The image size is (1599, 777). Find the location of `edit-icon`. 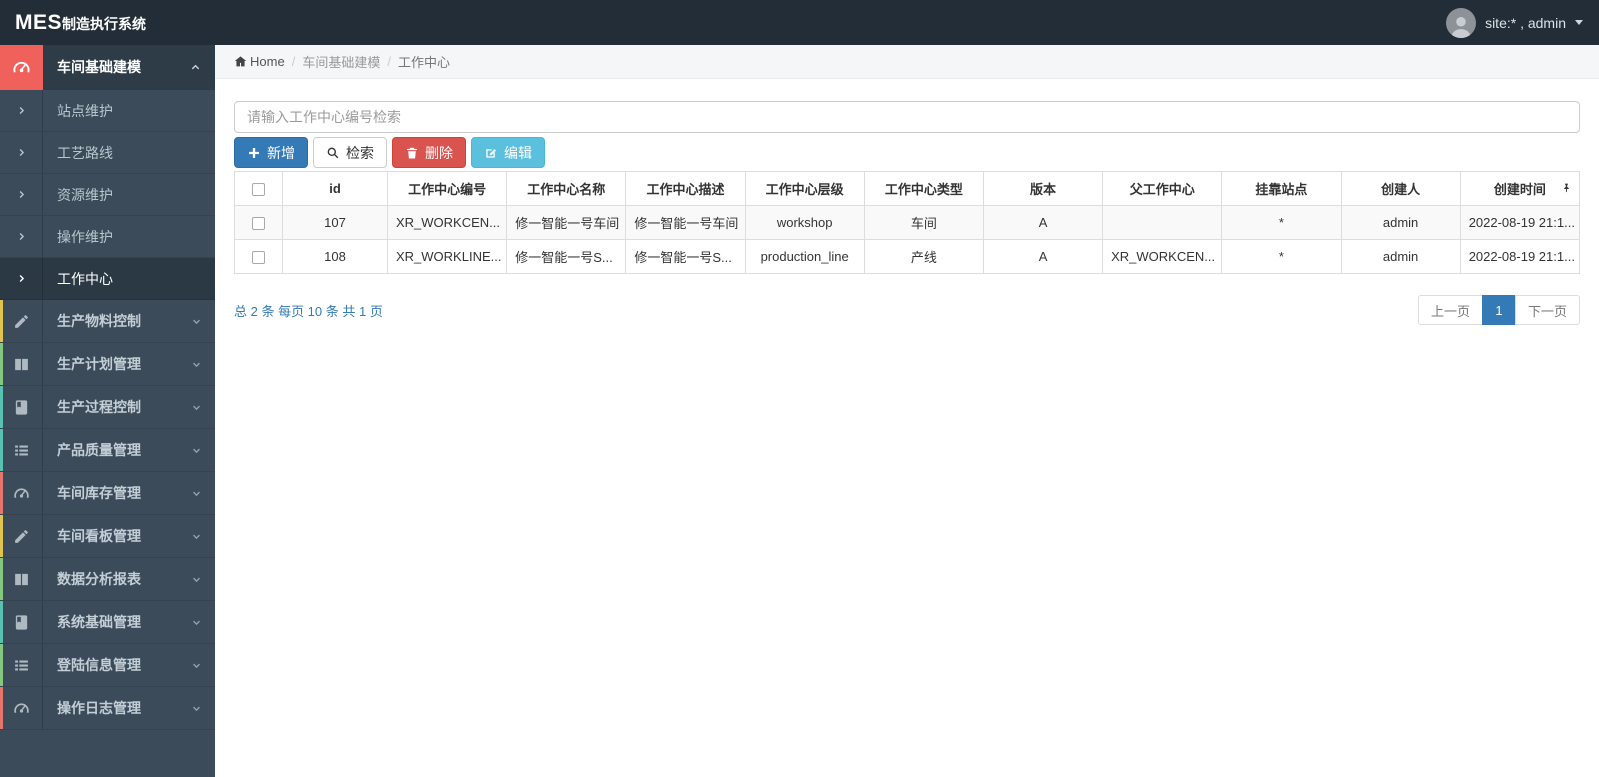

edit-icon is located at coordinates (491, 153).